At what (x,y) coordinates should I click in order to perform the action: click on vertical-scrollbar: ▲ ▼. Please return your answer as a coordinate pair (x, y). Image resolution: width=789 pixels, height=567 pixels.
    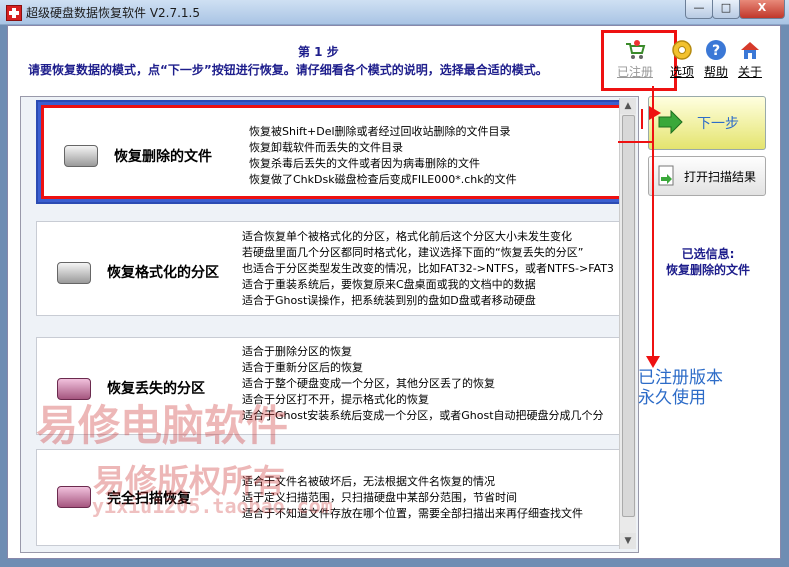
    Looking at the image, I should click on (627, 323).